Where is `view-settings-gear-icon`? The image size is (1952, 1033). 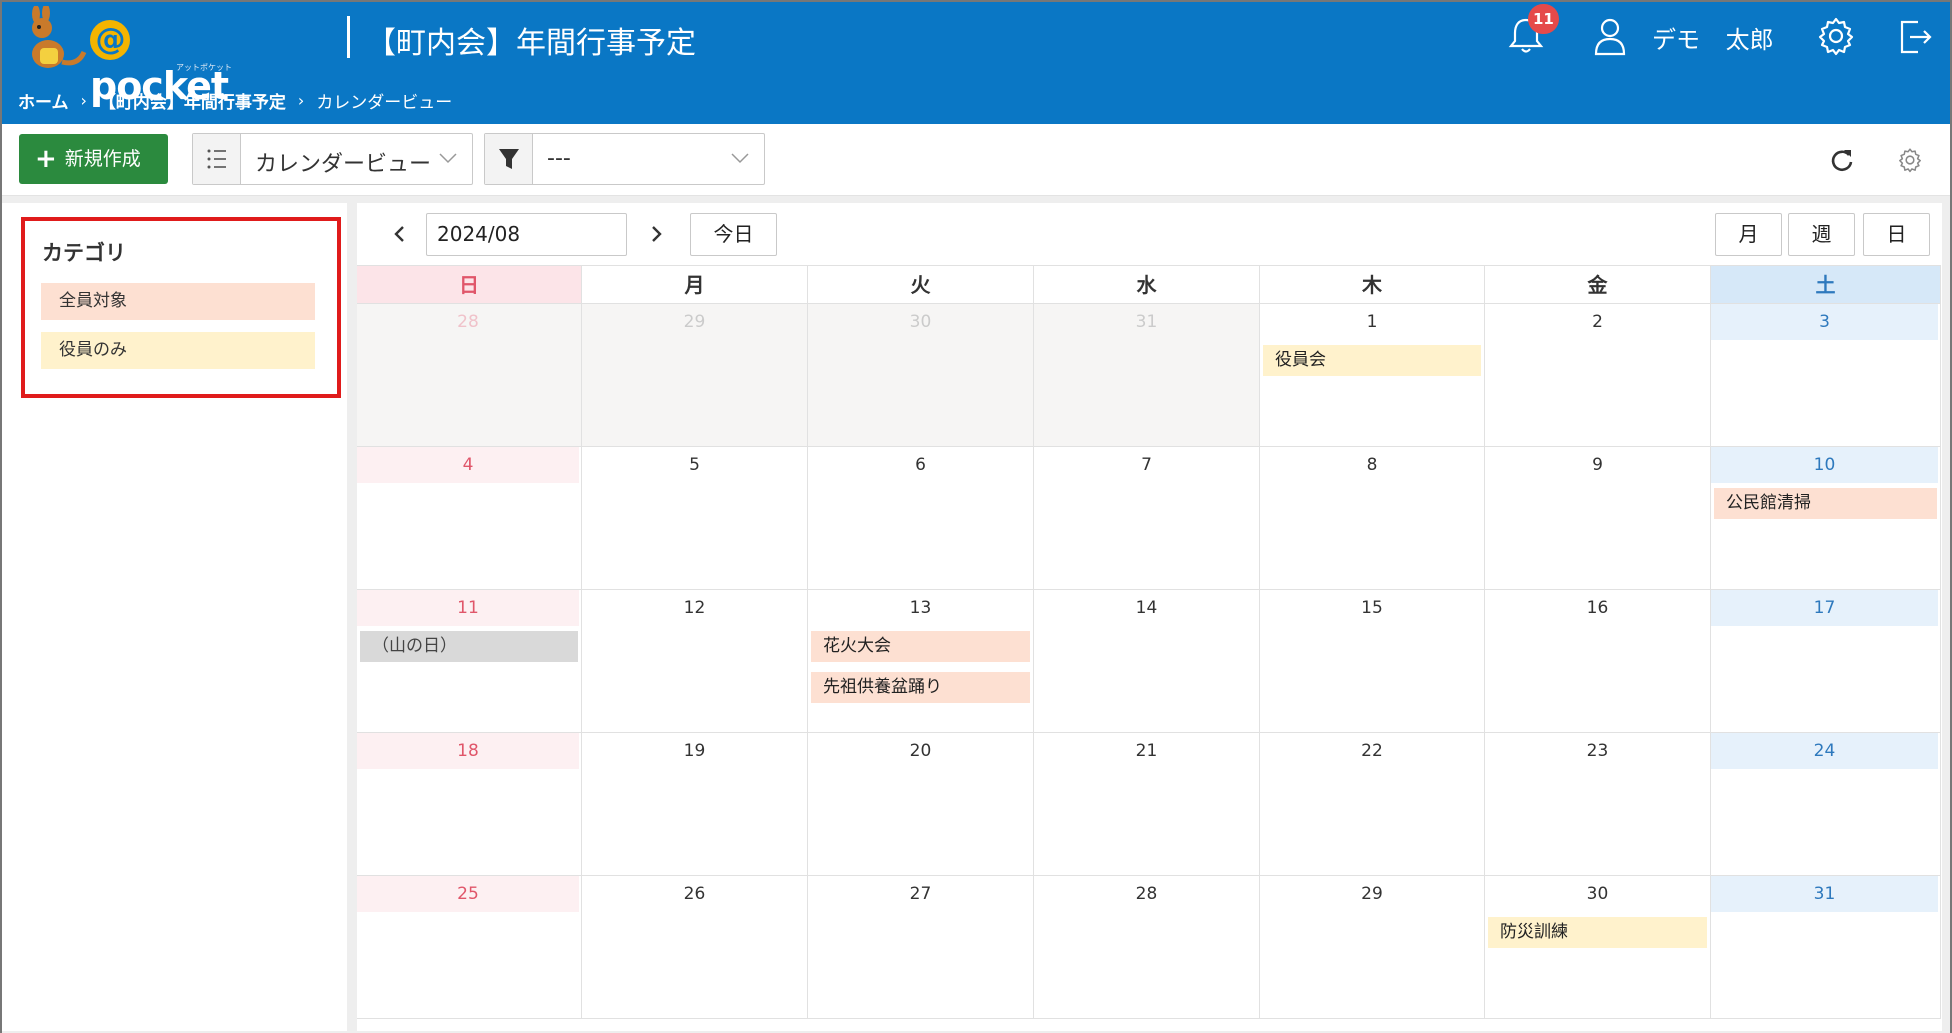
view-settings-gear-icon is located at coordinates (1910, 160).